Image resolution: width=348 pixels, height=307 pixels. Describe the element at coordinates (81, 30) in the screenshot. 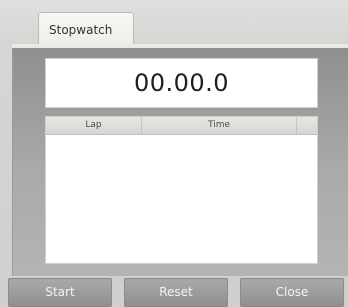

I see `tab-label: Stopwatch` at that location.